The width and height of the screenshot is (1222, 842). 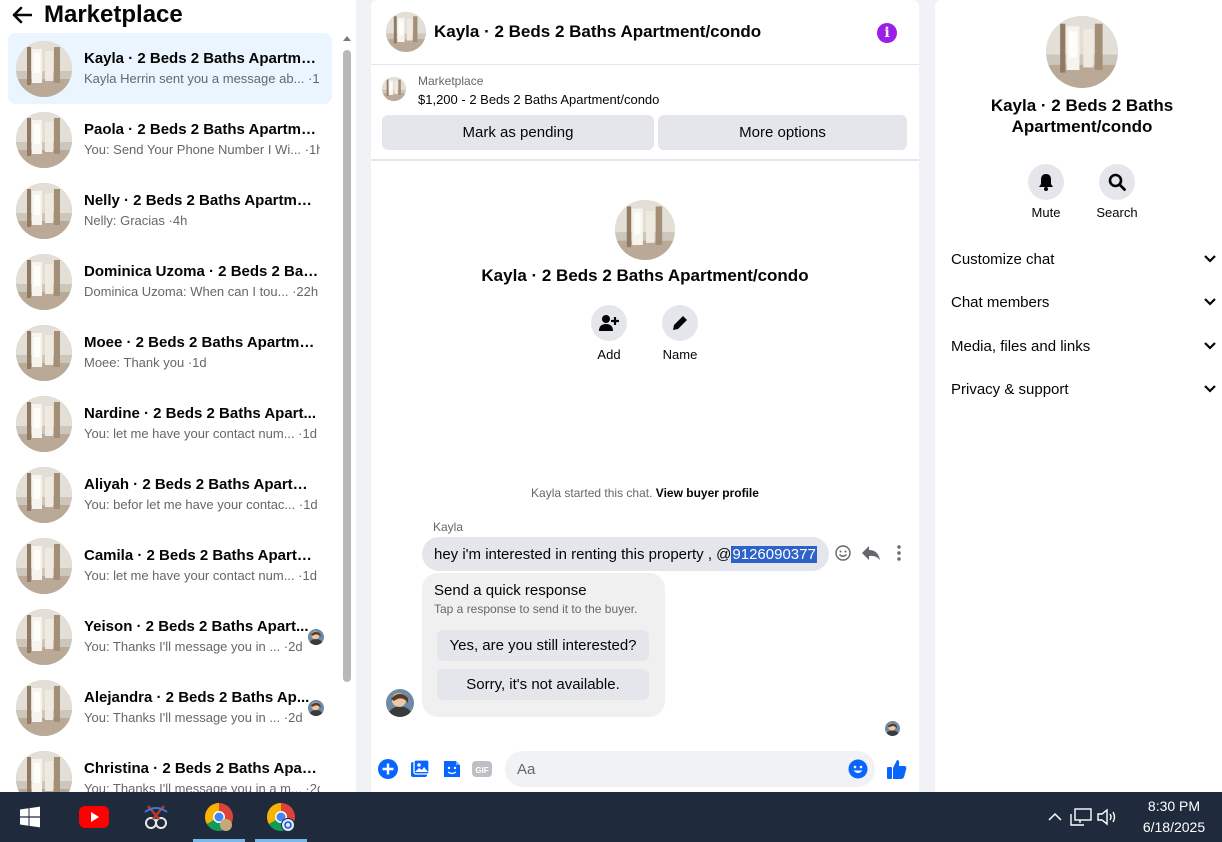 What do you see at coordinates (1021, 346) in the screenshot?
I see `section-label: Media, files and links` at bounding box center [1021, 346].